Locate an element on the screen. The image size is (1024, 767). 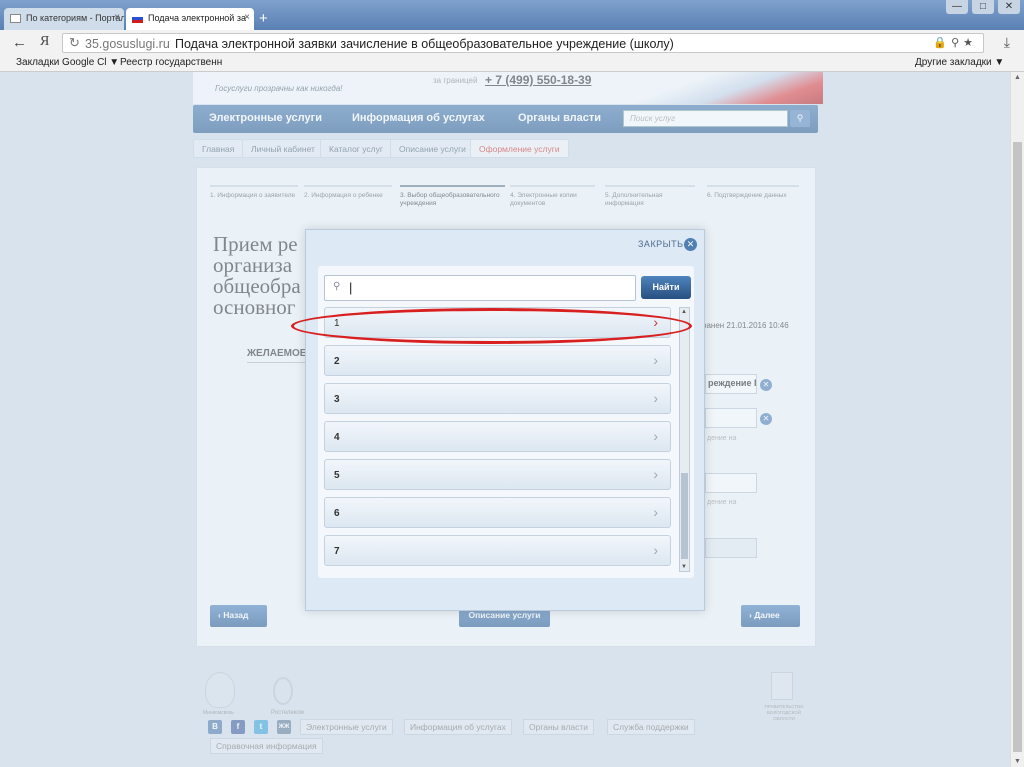
window-controls: — □ ✕ is located at coordinates (983, 7).